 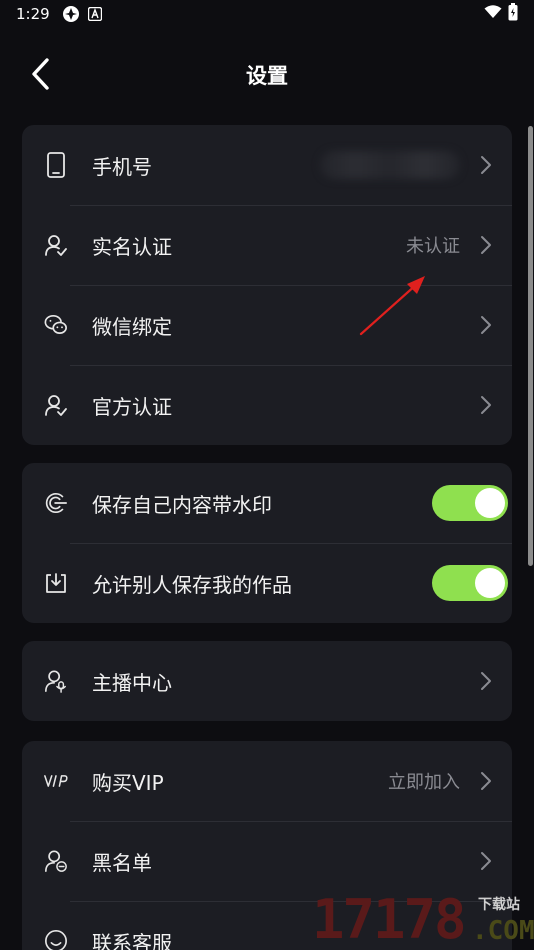 I want to click on allow-save-toggle, so click(x=470, y=583).